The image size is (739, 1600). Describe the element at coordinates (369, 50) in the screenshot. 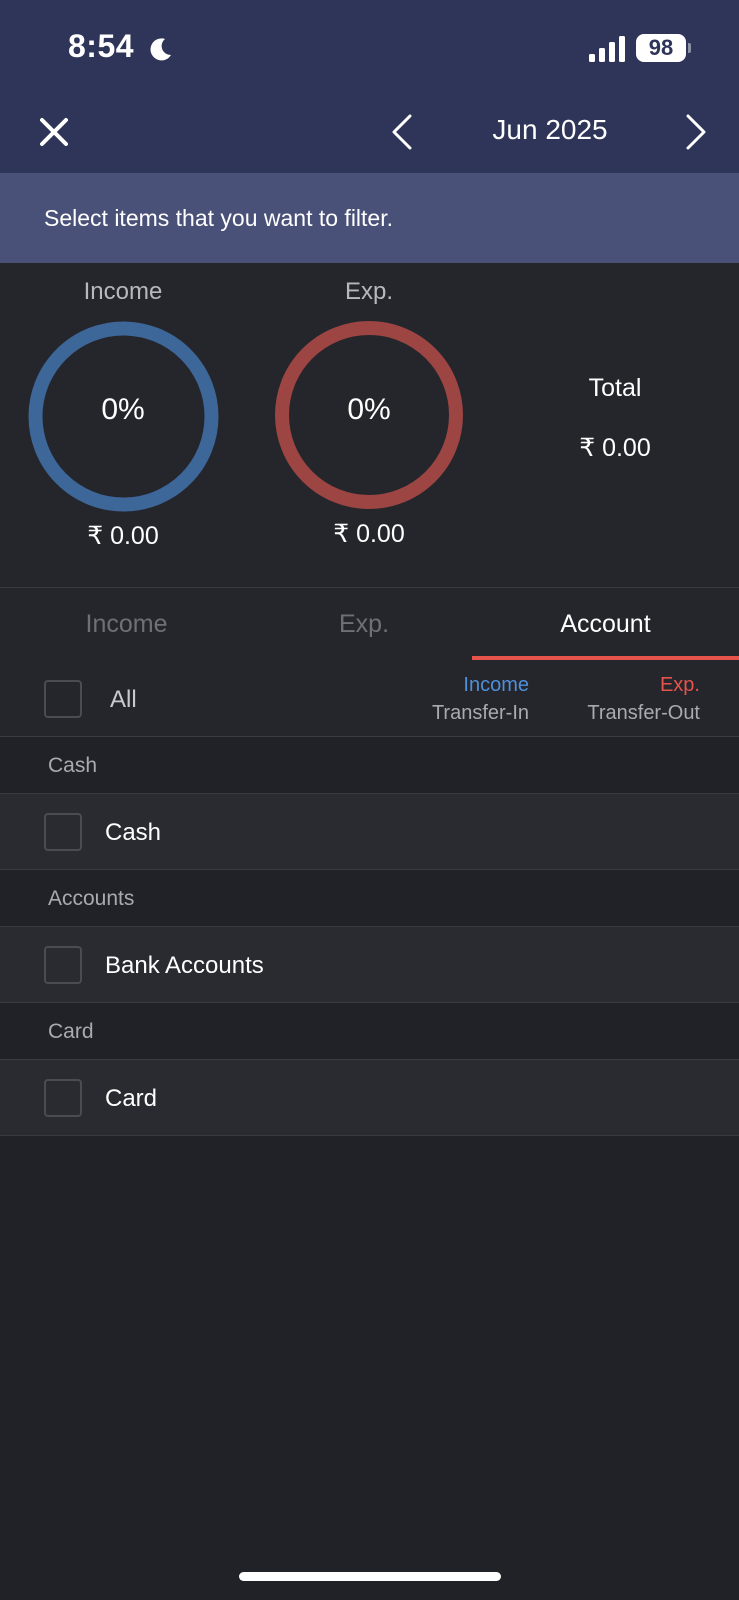

I see `status-bar: 8:54 98` at that location.